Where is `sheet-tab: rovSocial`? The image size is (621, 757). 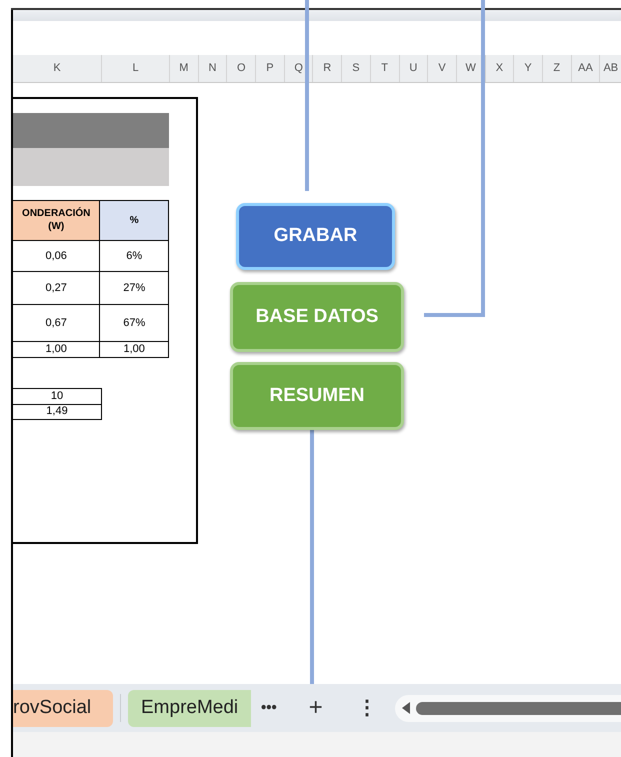 sheet-tab: rovSocial is located at coordinates (63, 708).